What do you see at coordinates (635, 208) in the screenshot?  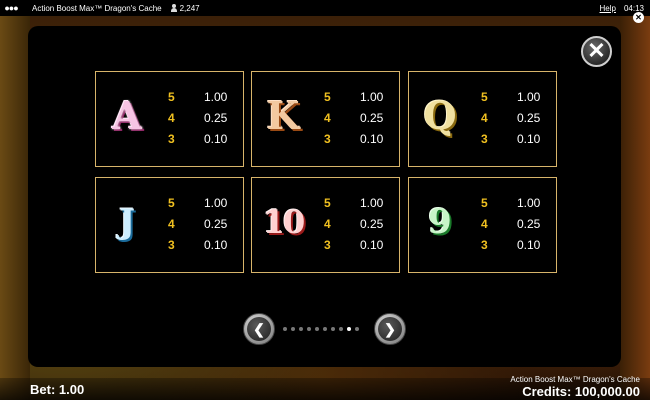 I see `reel-frame-right` at bounding box center [635, 208].